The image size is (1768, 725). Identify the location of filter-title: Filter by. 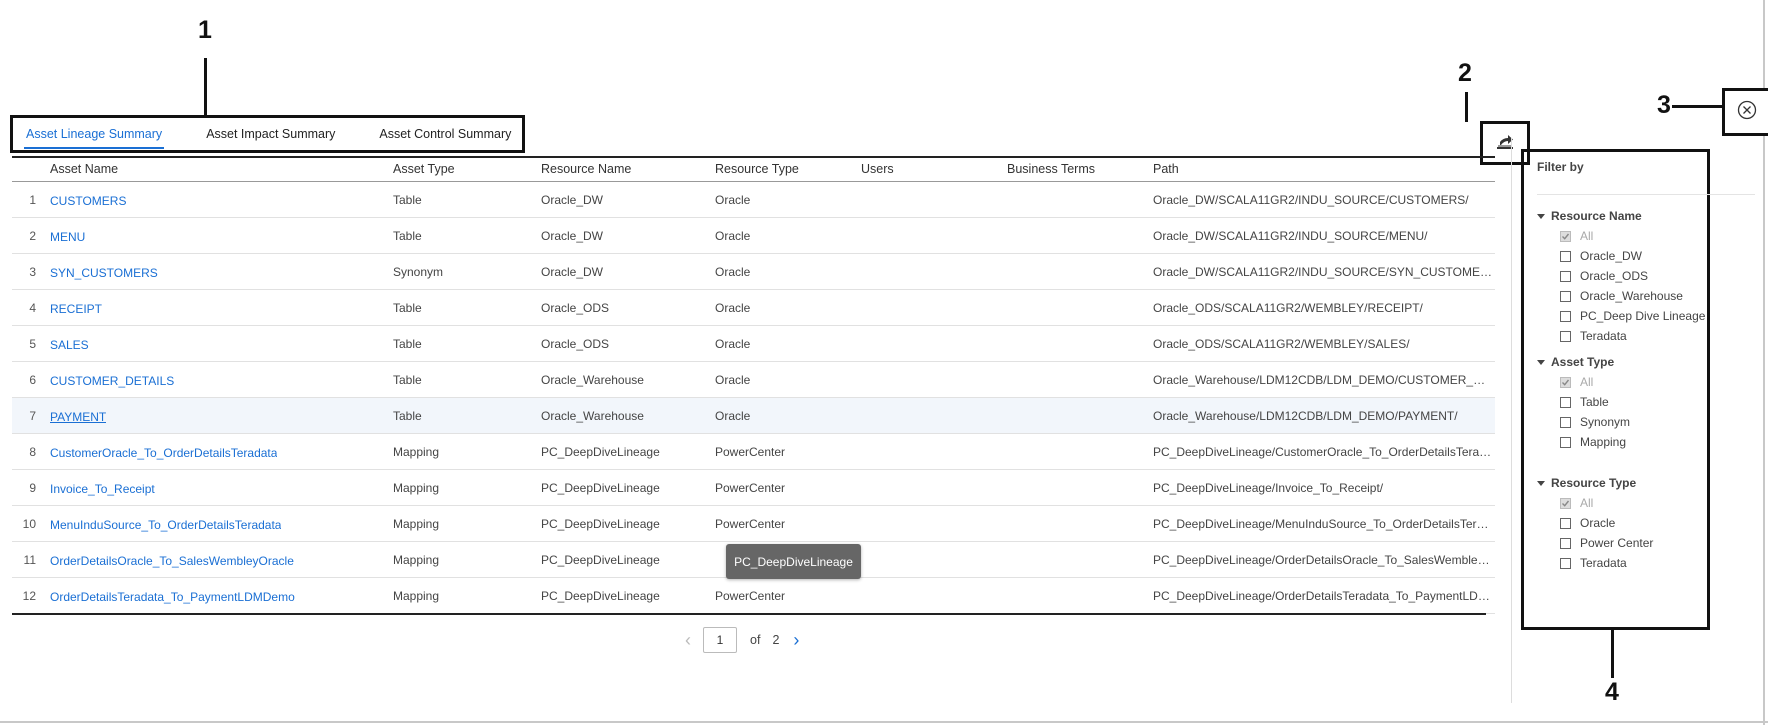
(1560, 167).